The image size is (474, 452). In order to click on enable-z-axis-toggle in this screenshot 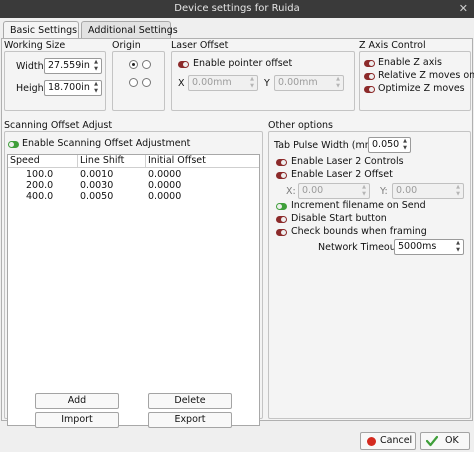, I will do `click(369, 63)`.